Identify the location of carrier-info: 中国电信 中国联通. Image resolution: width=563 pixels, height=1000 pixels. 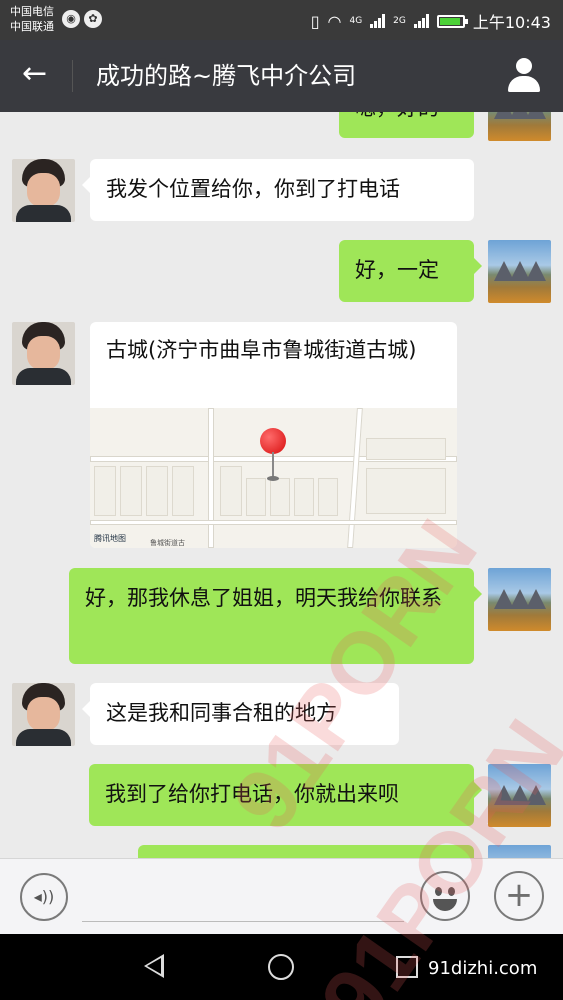
(32, 19).